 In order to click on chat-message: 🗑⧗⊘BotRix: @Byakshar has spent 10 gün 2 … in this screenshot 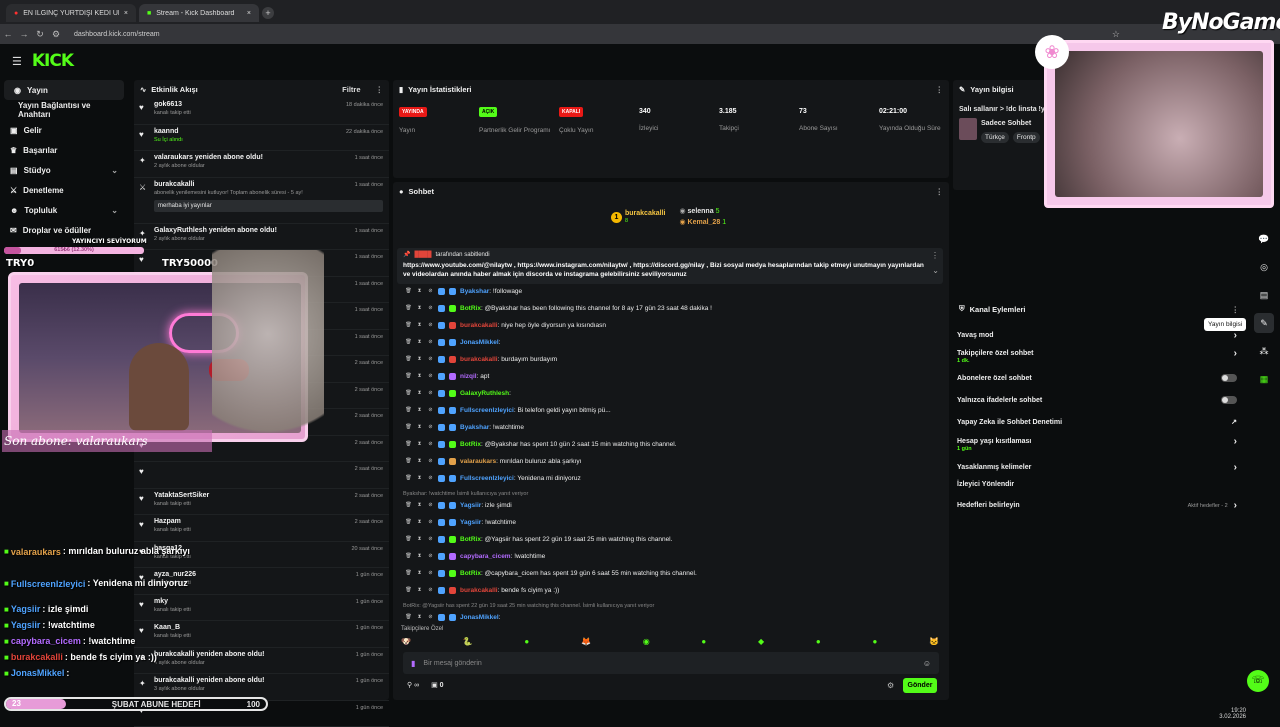, I will do `click(541, 444)`.